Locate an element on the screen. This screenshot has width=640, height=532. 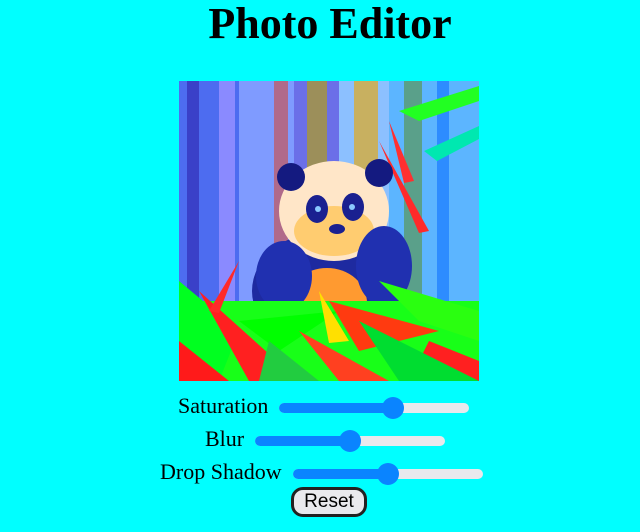
blur-fill is located at coordinates (303, 441).